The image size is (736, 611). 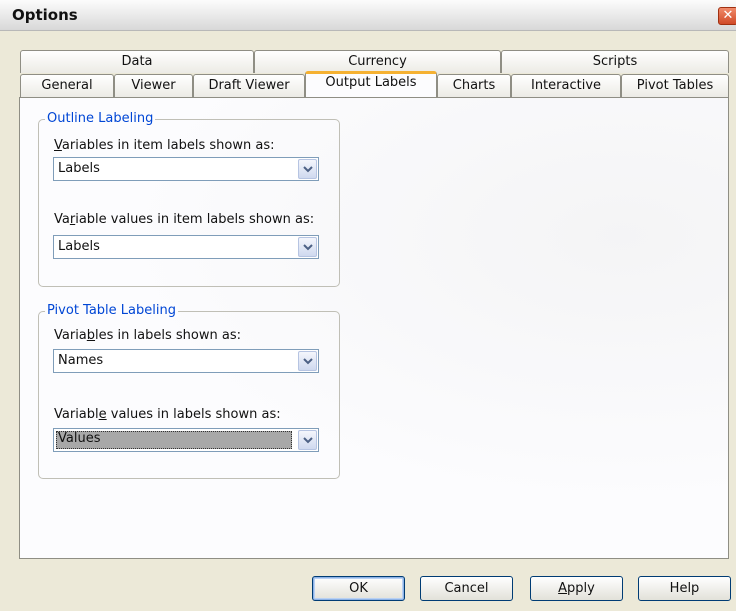 What do you see at coordinates (358, 588) in the screenshot?
I see `ok-button: OK` at bounding box center [358, 588].